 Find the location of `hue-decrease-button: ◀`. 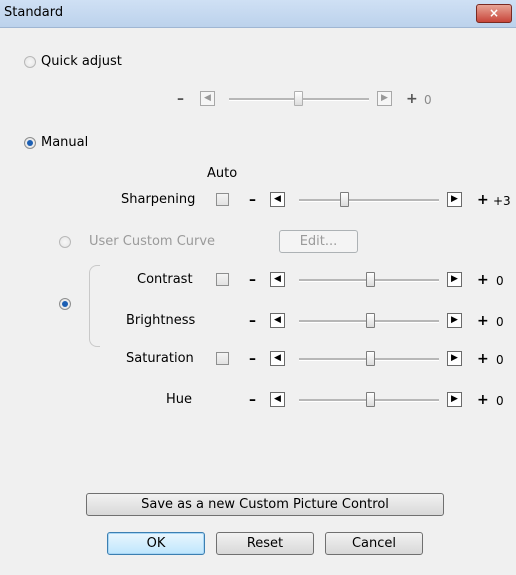

hue-decrease-button: ◀ is located at coordinates (277, 399).